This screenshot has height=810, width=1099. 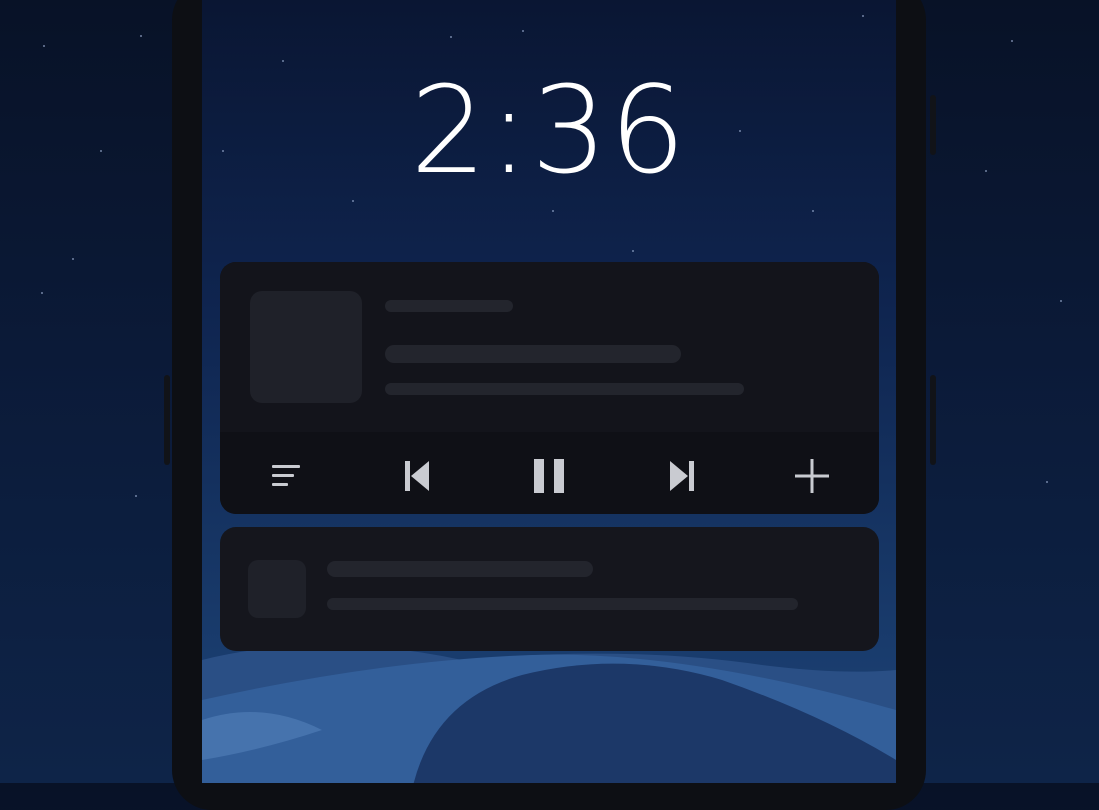 I want to click on lock-clock: 2:36, so click(x=549, y=131).